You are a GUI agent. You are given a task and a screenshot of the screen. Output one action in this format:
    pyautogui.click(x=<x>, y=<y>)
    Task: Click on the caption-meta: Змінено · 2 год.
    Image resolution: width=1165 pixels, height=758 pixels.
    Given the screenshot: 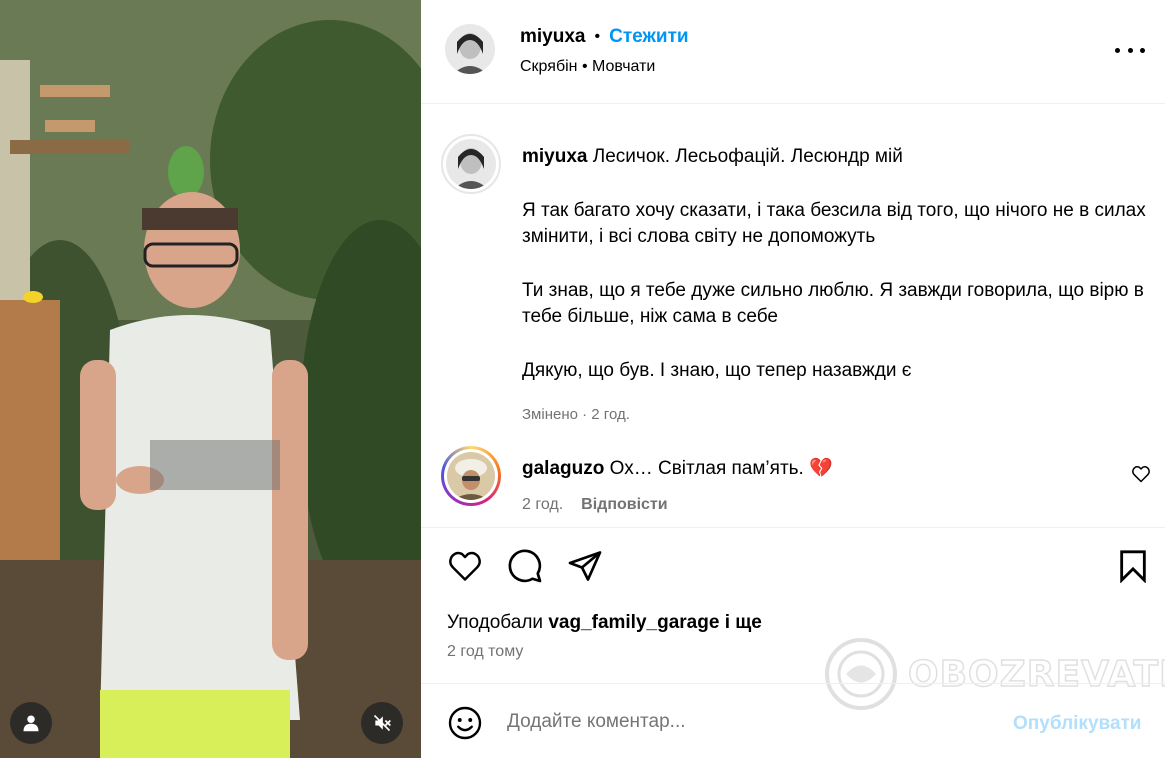 What is the action you would take?
    pyautogui.click(x=576, y=414)
    